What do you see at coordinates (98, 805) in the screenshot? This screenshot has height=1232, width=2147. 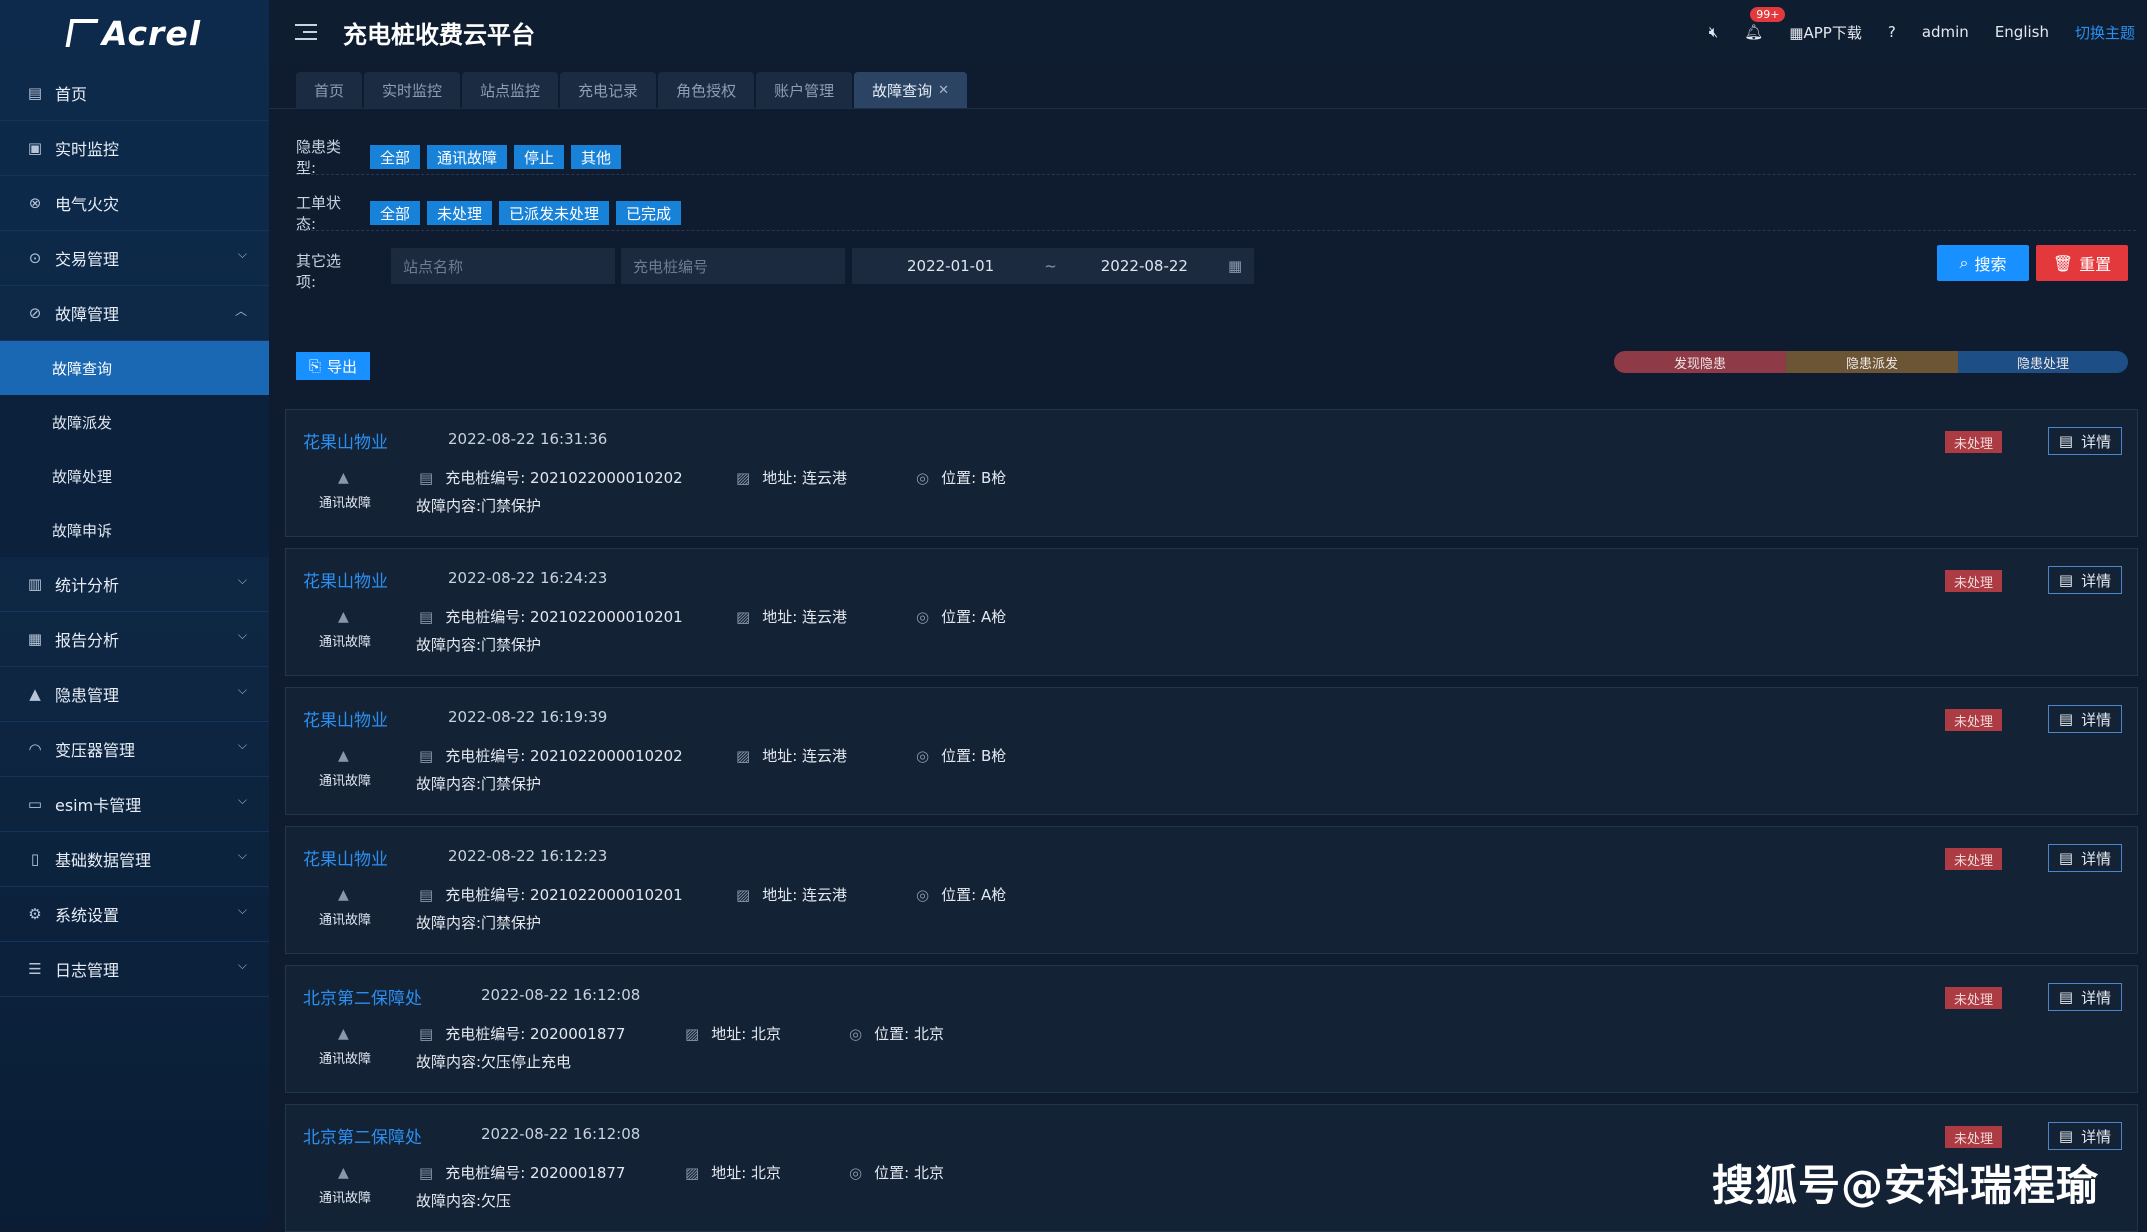 I see `sidebar-item-label: esim卡管理` at bounding box center [98, 805].